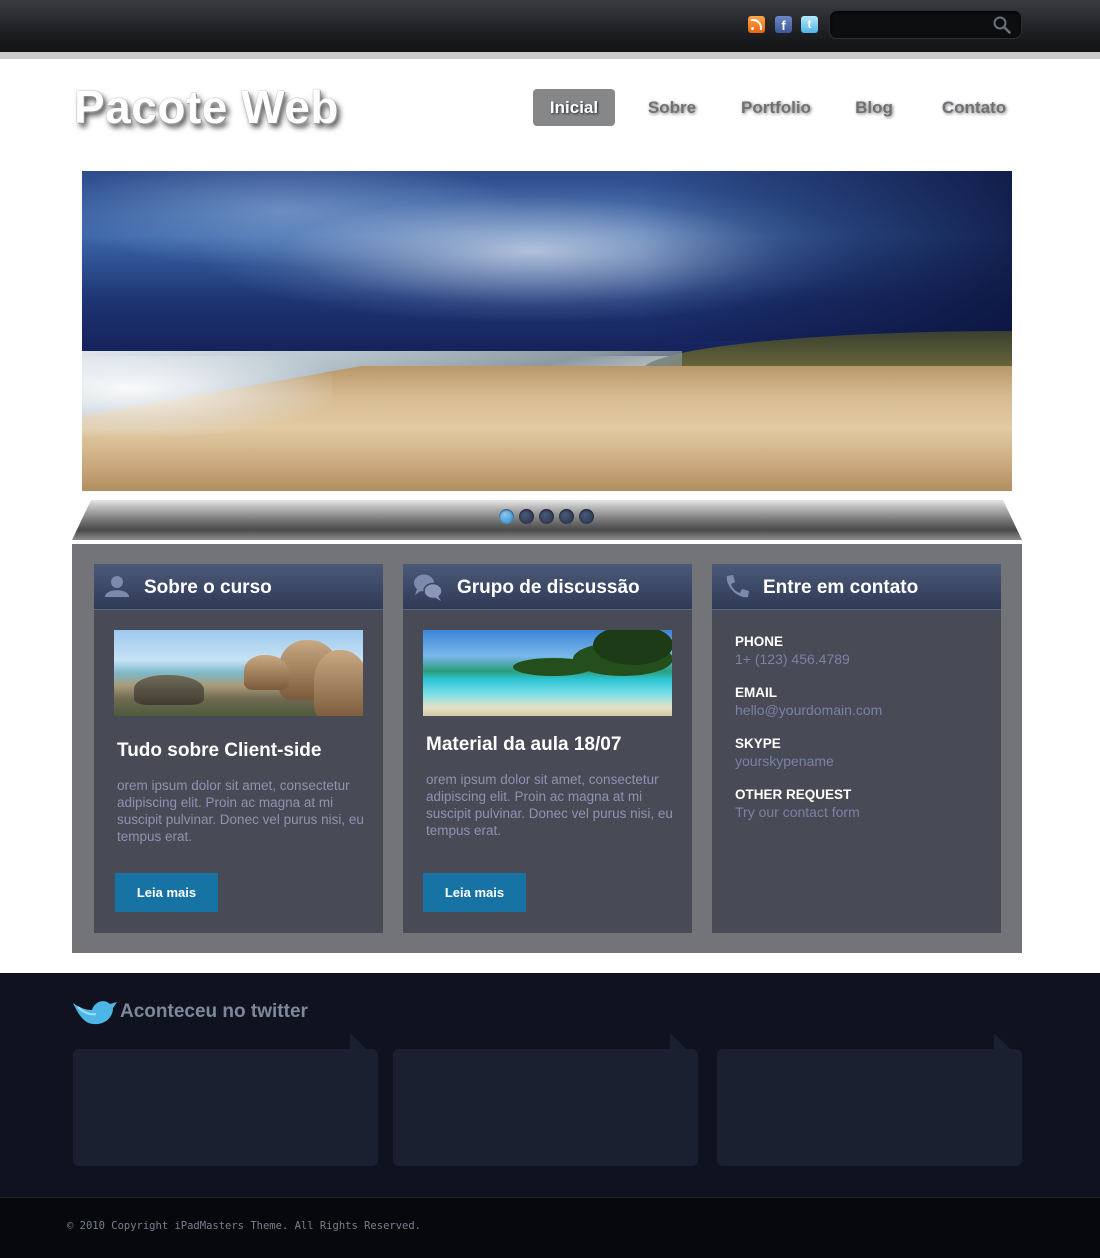  What do you see at coordinates (759, 641) in the screenshot?
I see `contact-label-phone: PHONE` at bounding box center [759, 641].